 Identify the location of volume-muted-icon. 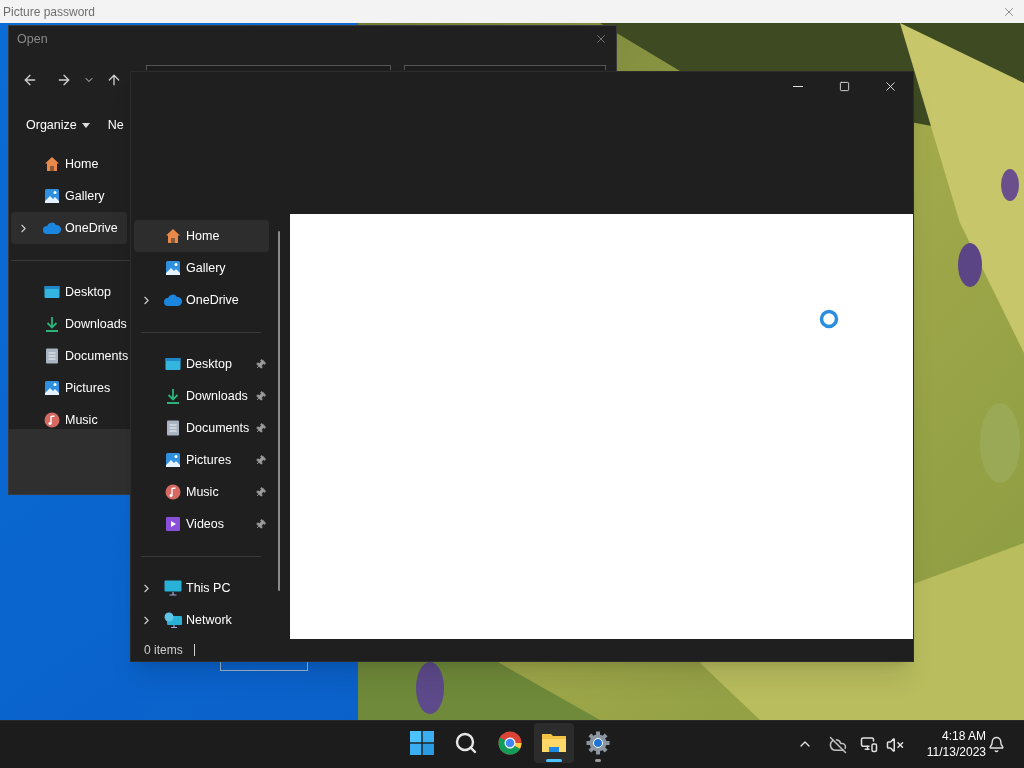
(895, 745).